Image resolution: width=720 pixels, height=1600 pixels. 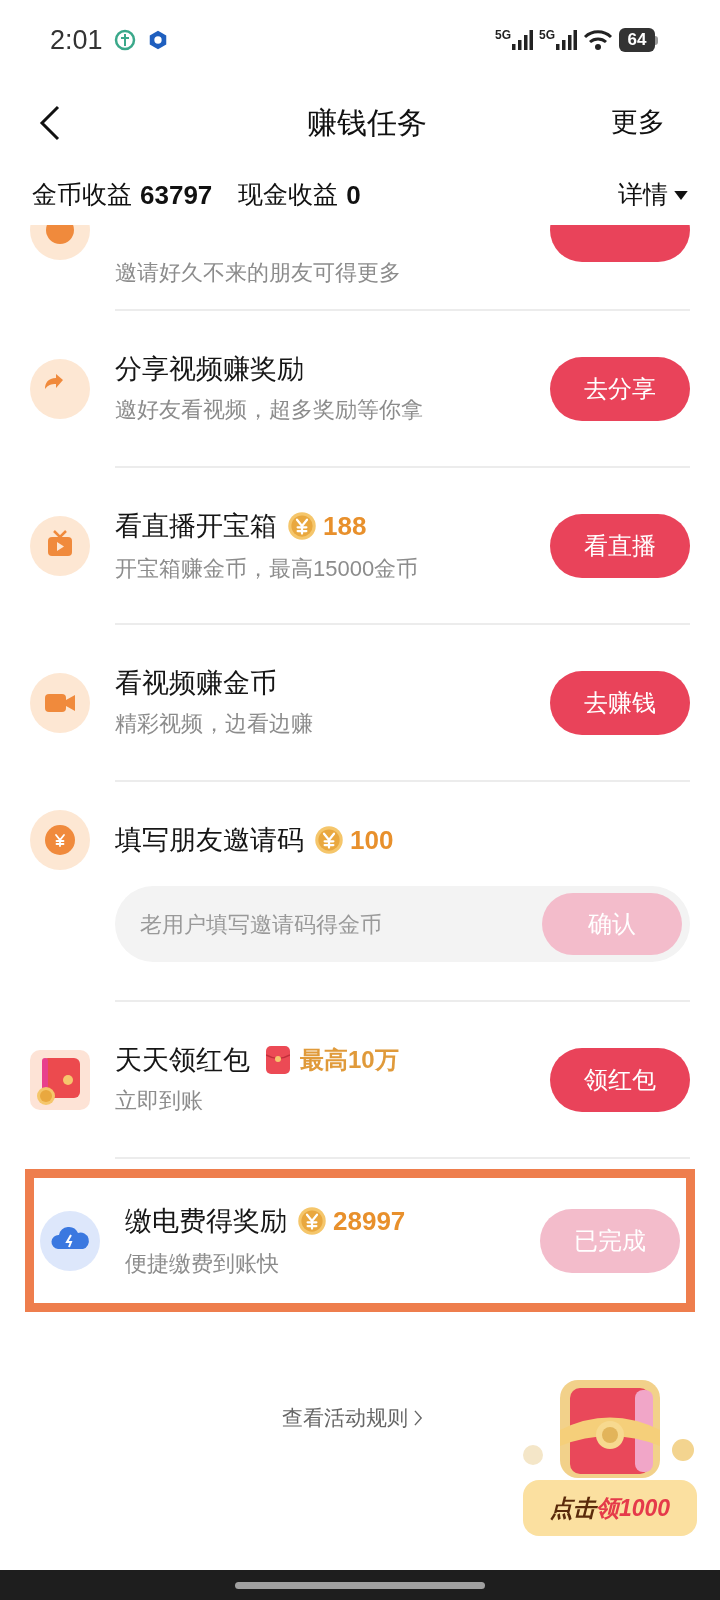 I want to click on task-button: 去赚钱, so click(x=620, y=702).